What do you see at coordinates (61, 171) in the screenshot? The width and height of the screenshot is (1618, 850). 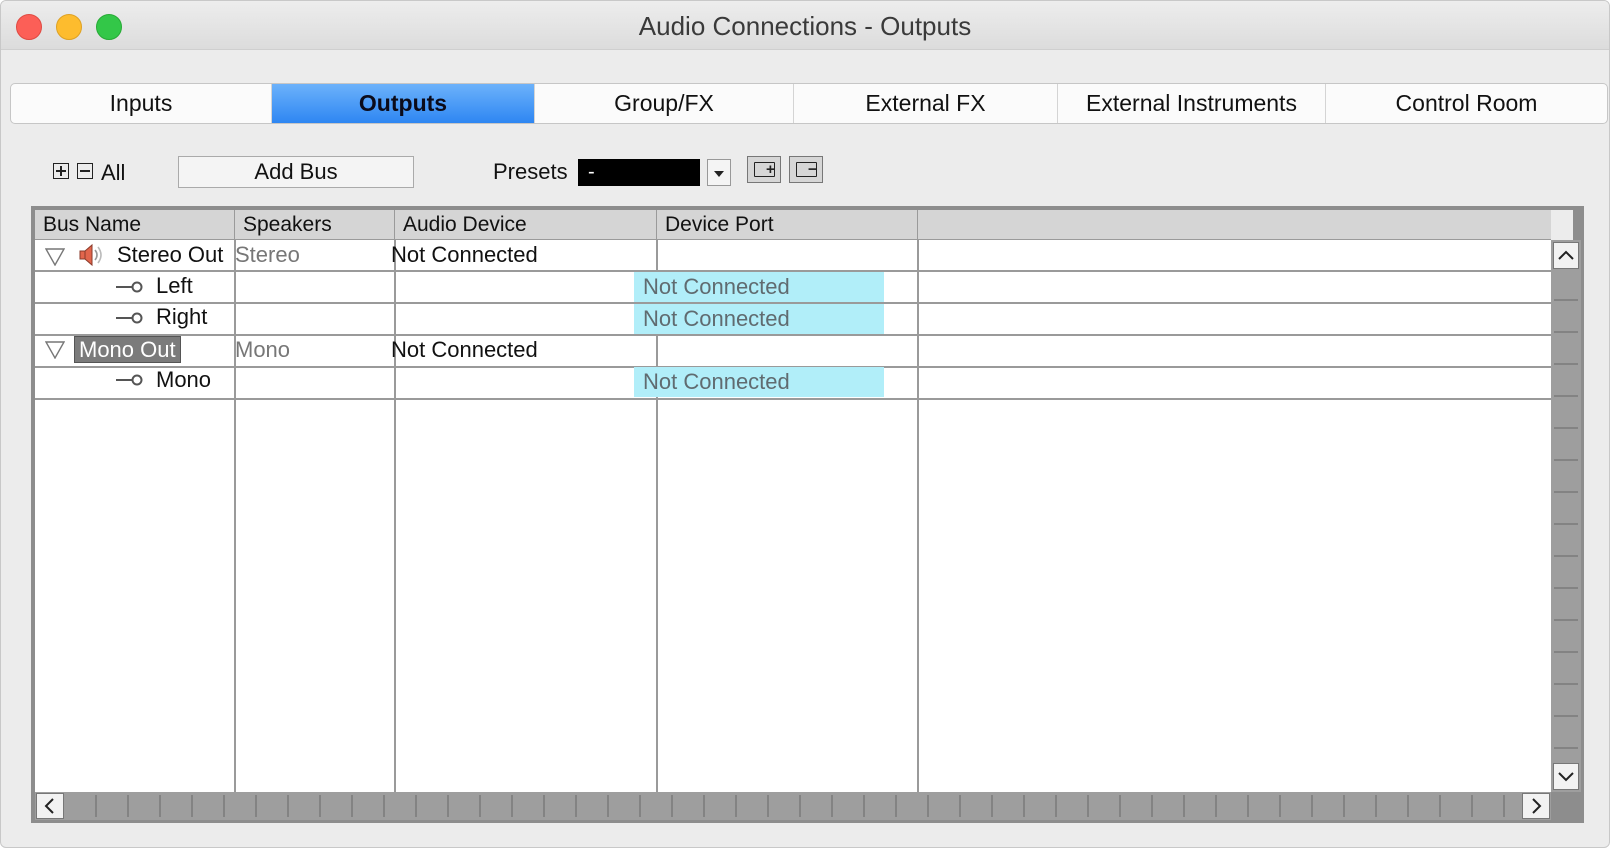 I see `expand-all-icon` at bounding box center [61, 171].